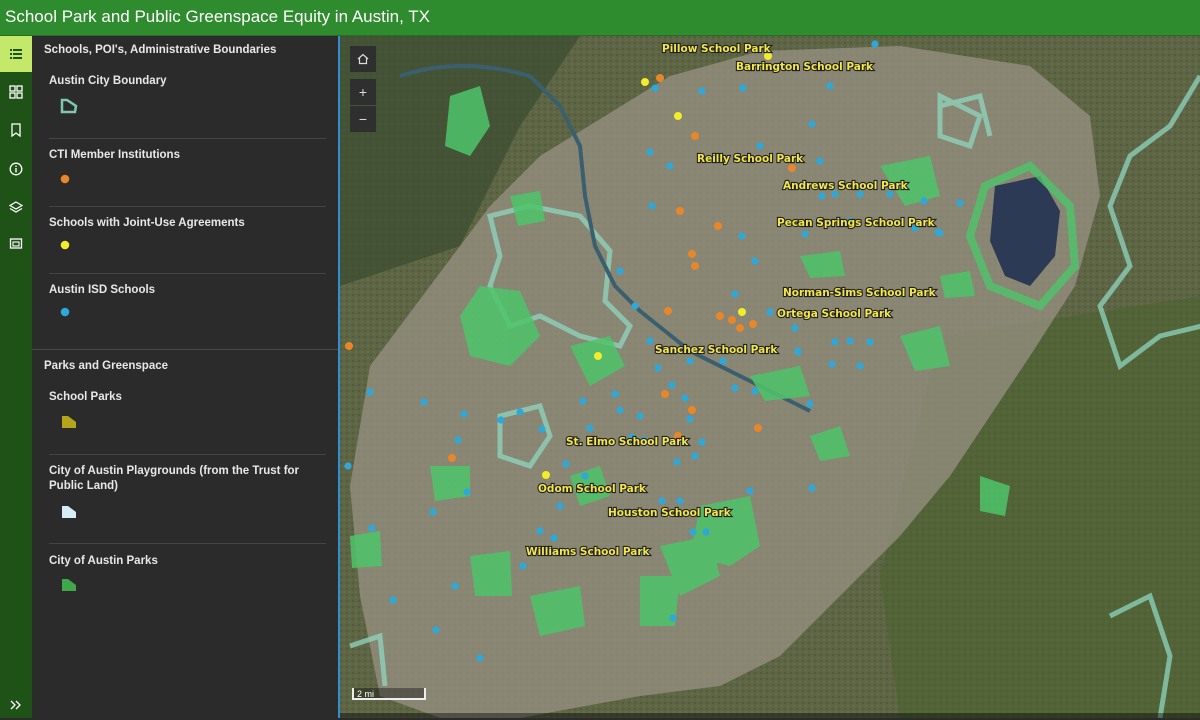 The width and height of the screenshot is (1200, 720). Describe the element at coordinates (108, 81) in the screenshot. I see `legend-layer-label: Austin City Boundary` at that location.